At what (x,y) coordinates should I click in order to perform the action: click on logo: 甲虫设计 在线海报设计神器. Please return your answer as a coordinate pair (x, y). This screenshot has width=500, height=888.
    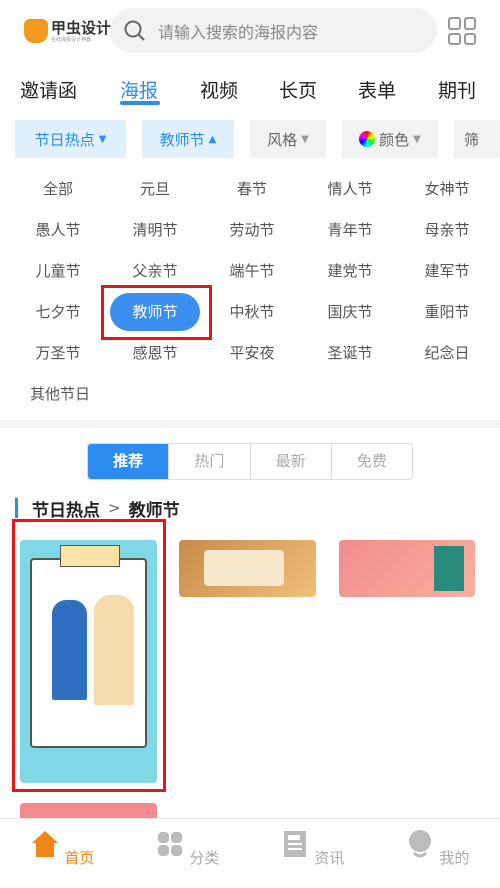
    Looking at the image, I should click on (67, 31).